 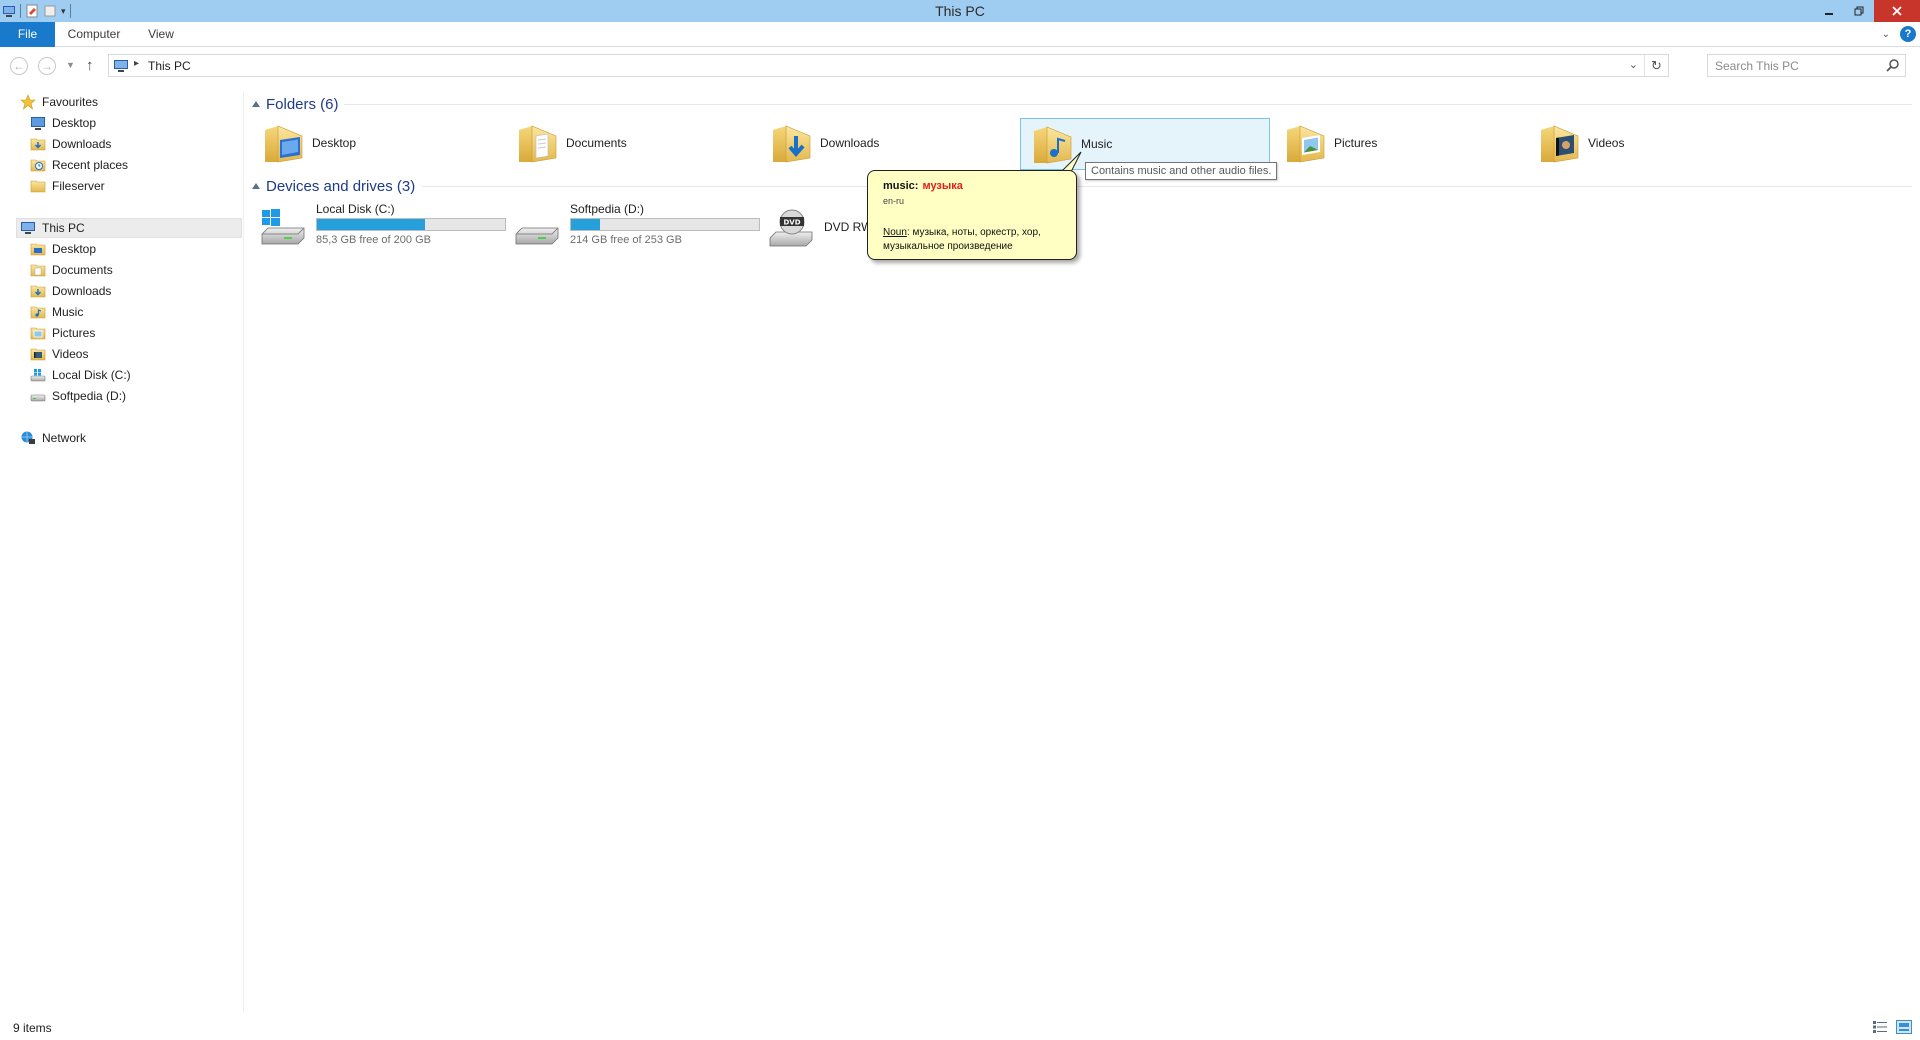 I want to click on item-count: 9 items, so click(x=32, y=1028).